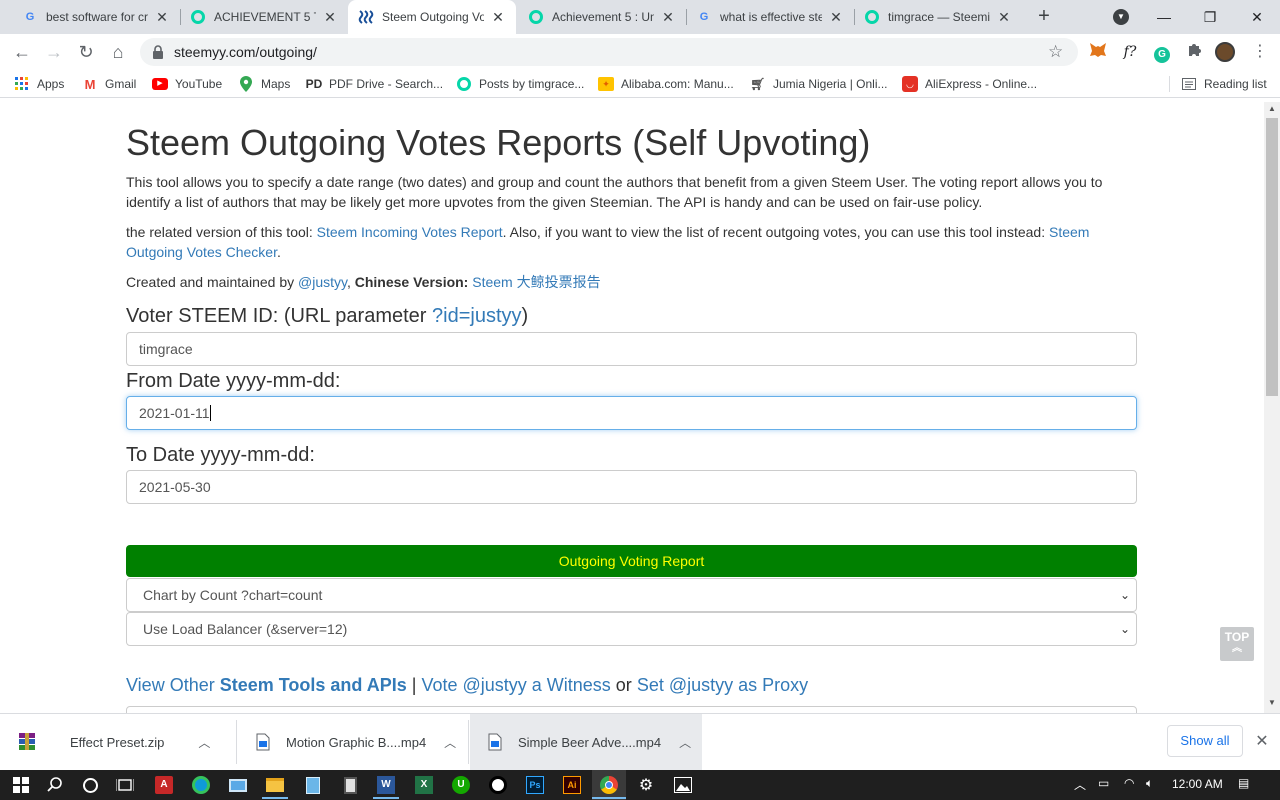 Image resolution: width=1280 pixels, height=800 pixels. What do you see at coordinates (350, 785) in the screenshot?
I see `calculator-icon` at bounding box center [350, 785].